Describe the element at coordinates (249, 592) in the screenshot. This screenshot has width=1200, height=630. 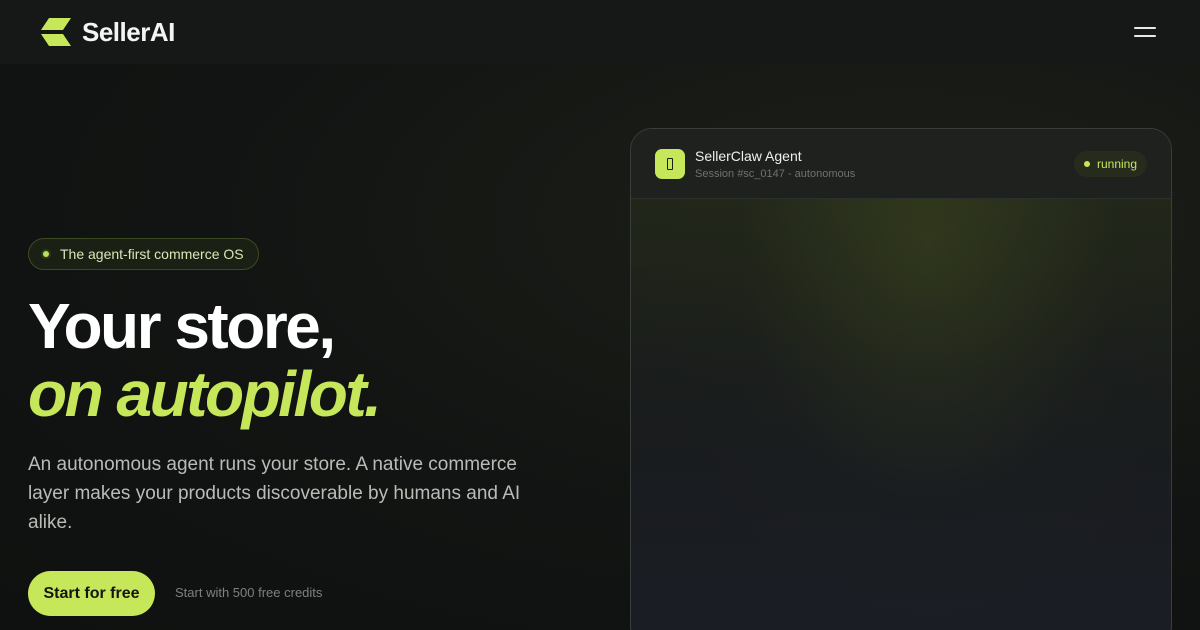
I see `free-credits-note: Start with 500 free credits` at that location.